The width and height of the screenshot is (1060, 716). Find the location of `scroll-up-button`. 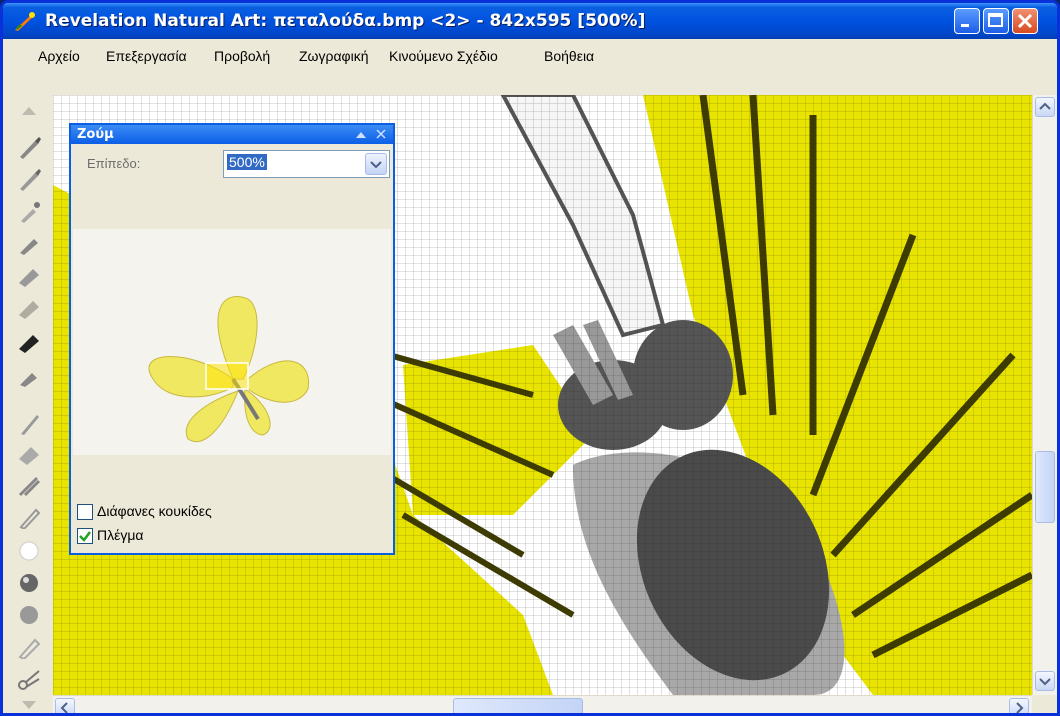

scroll-up-button is located at coordinates (1045, 107).